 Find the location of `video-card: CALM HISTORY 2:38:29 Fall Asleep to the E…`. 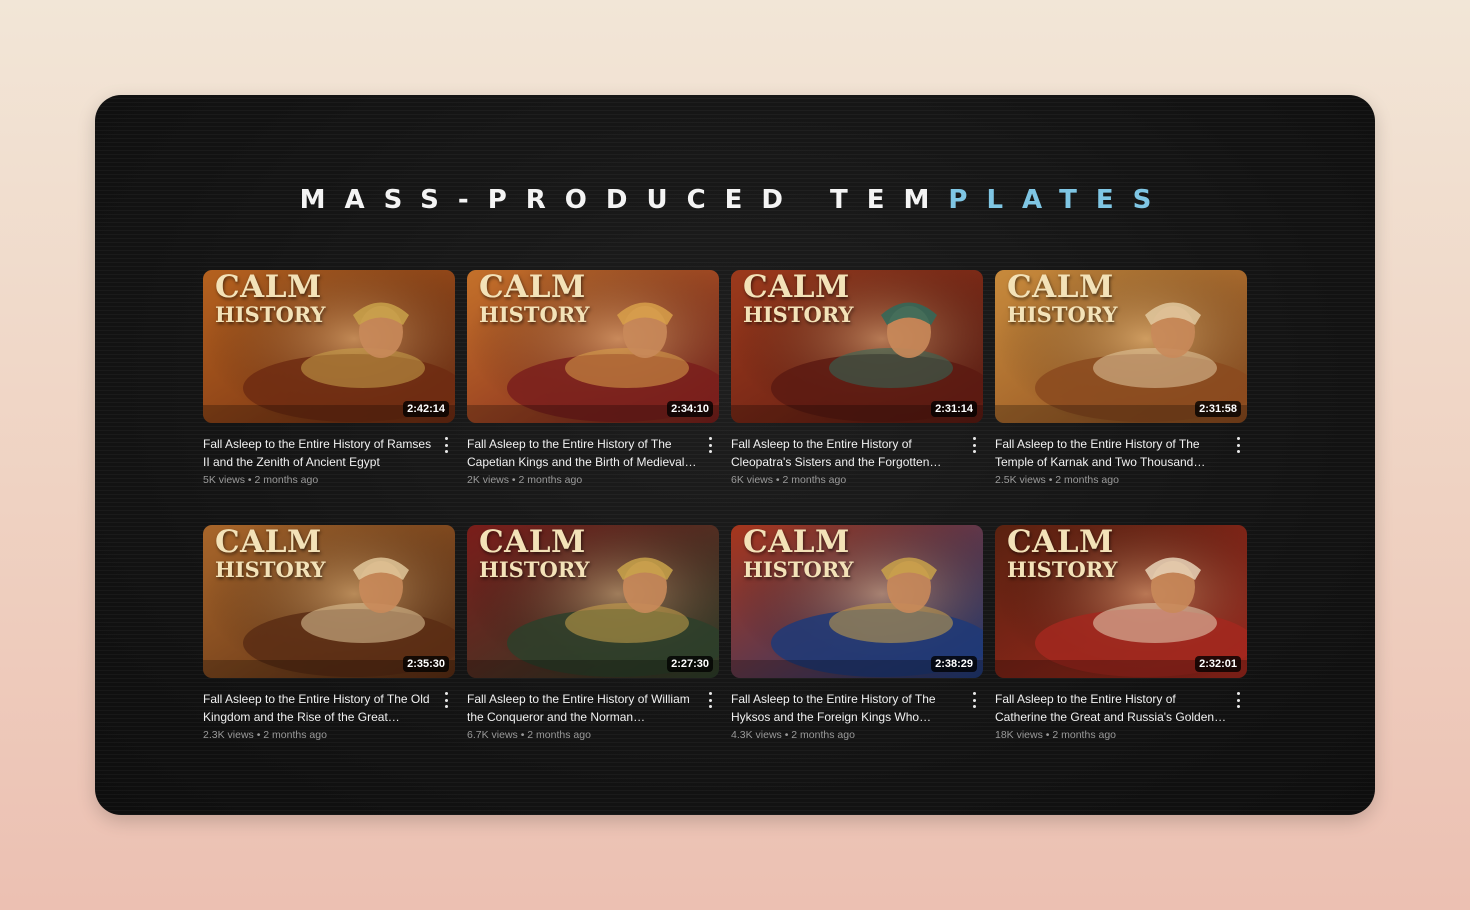

video-card: CALM HISTORY 2:38:29 Fall Asleep to the E… is located at coordinates (857, 637).